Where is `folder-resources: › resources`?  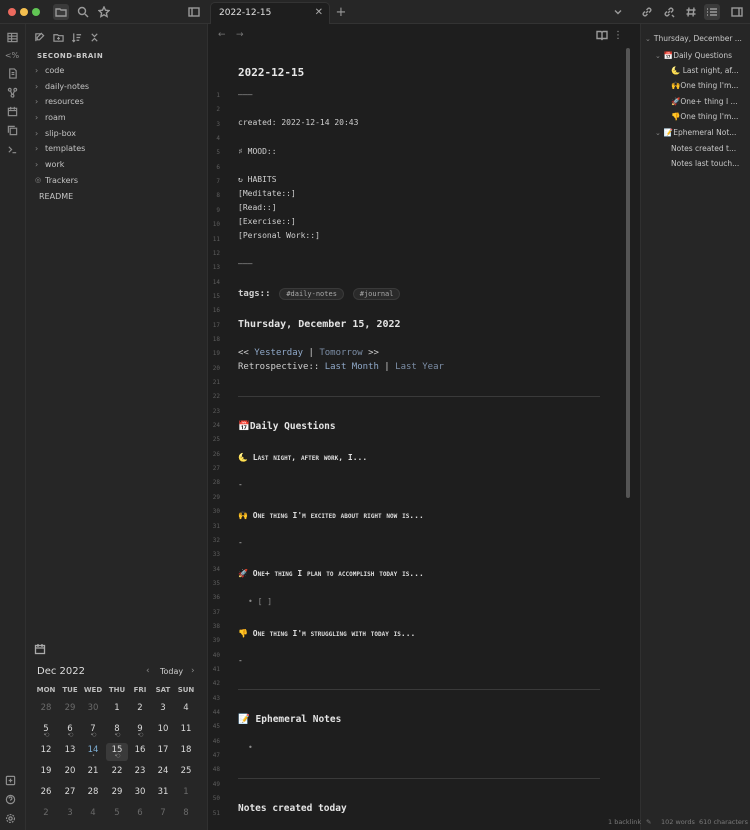
folder-resources: › resources is located at coordinates (117, 101).